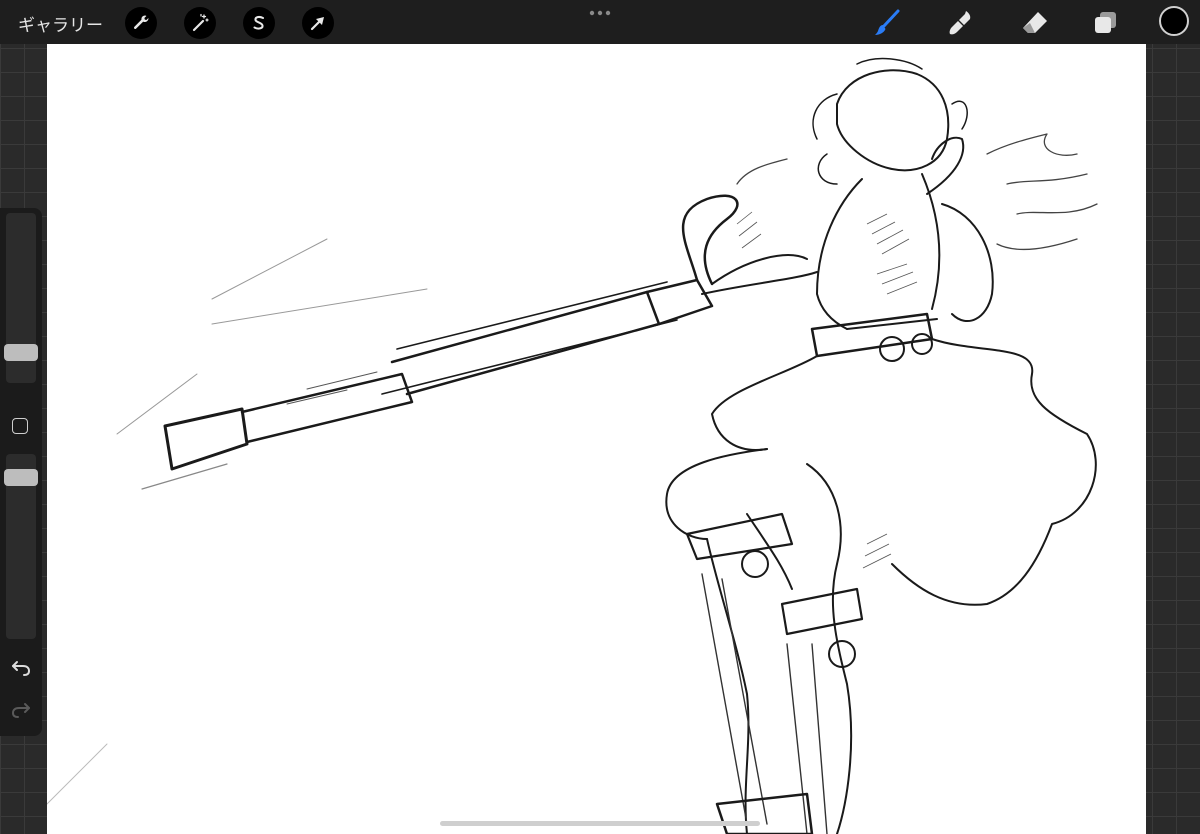 The height and width of the screenshot is (834, 1200). I want to click on more-dots-icon, so click(600, 13).